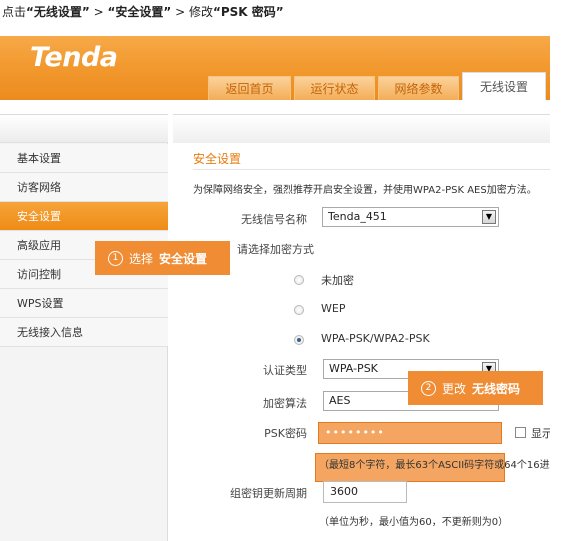 The height and width of the screenshot is (541, 570). Describe the element at coordinates (192, 12) in the screenshot. I see `instruction-sep-2: > 修改` at that location.